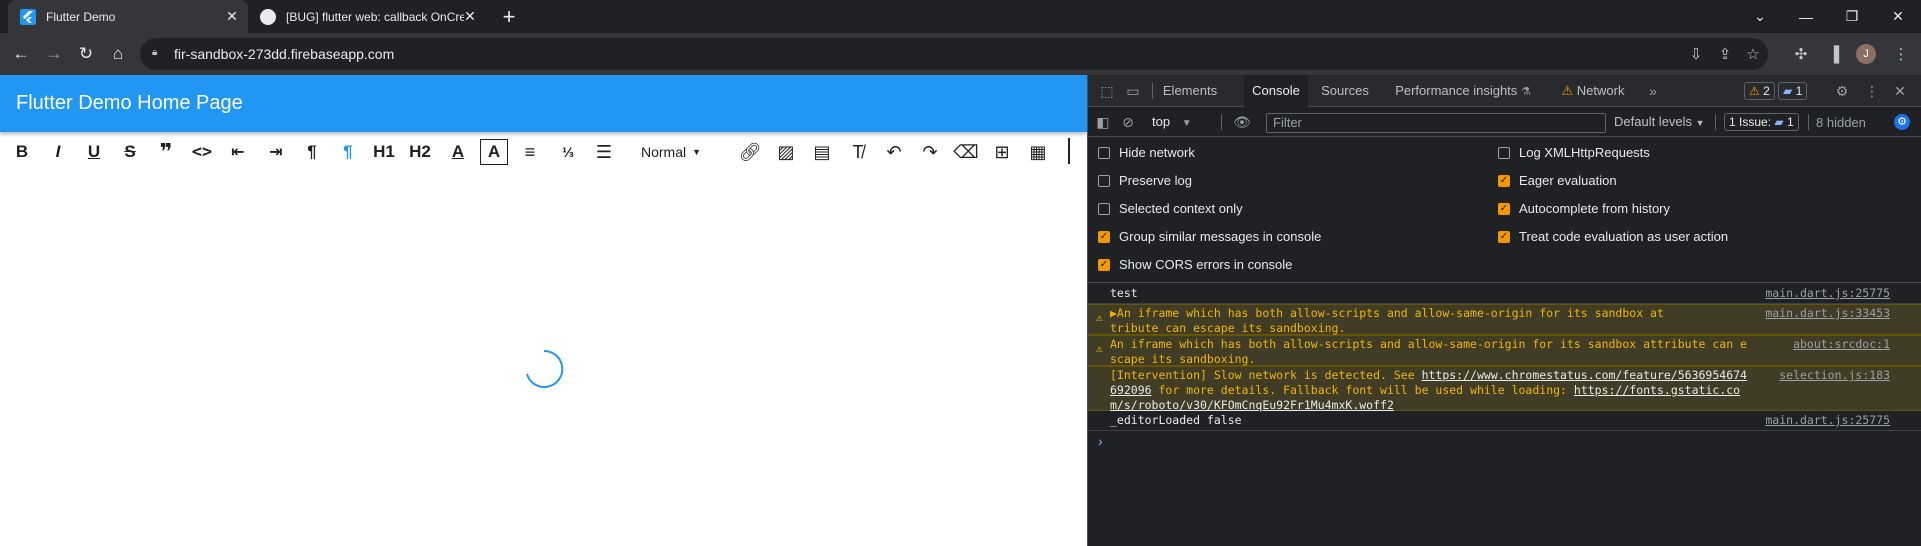  Describe the element at coordinates (94, 152) in the screenshot. I see `underline-button: U` at that location.